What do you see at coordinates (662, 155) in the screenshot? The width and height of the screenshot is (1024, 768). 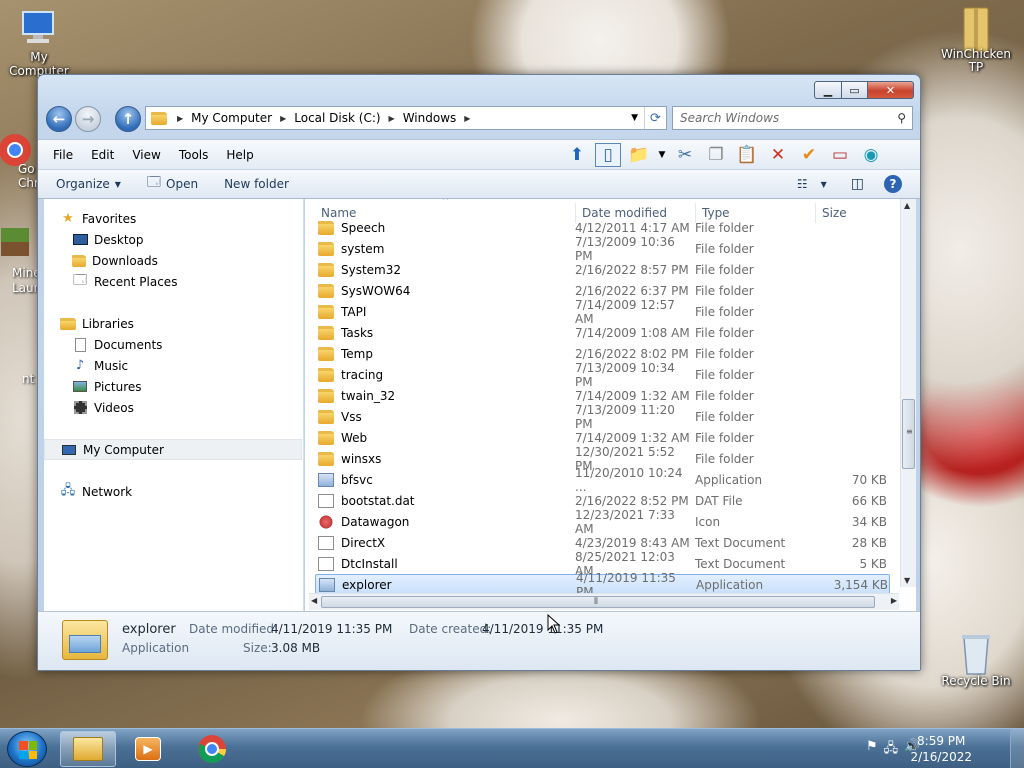 I see `toolbar-dropdown-icon: ▼` at bounding box center [662, 155].